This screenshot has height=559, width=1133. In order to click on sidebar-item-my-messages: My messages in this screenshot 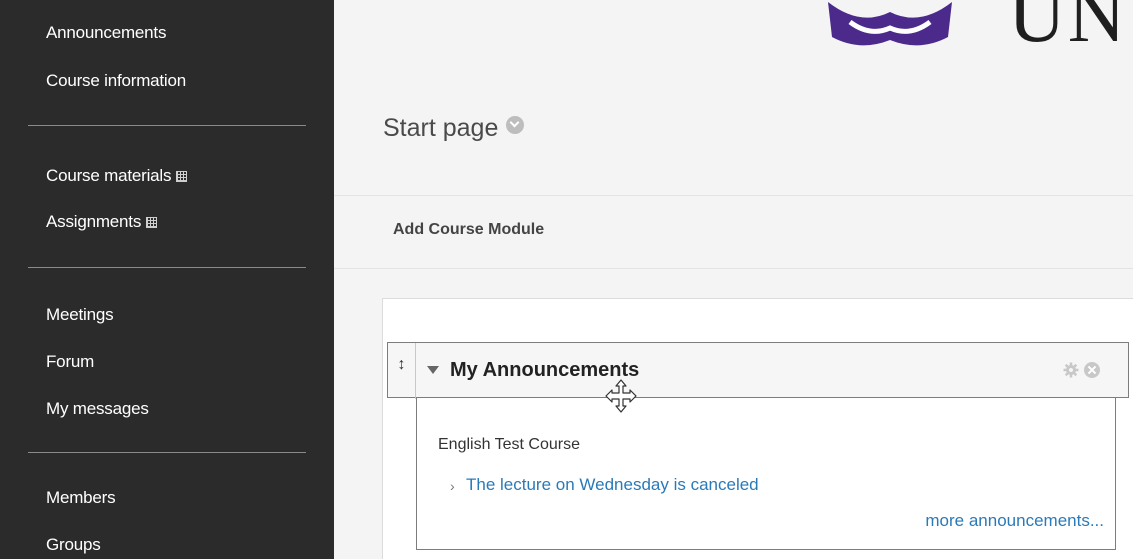, I will do `click(97, 409)`.